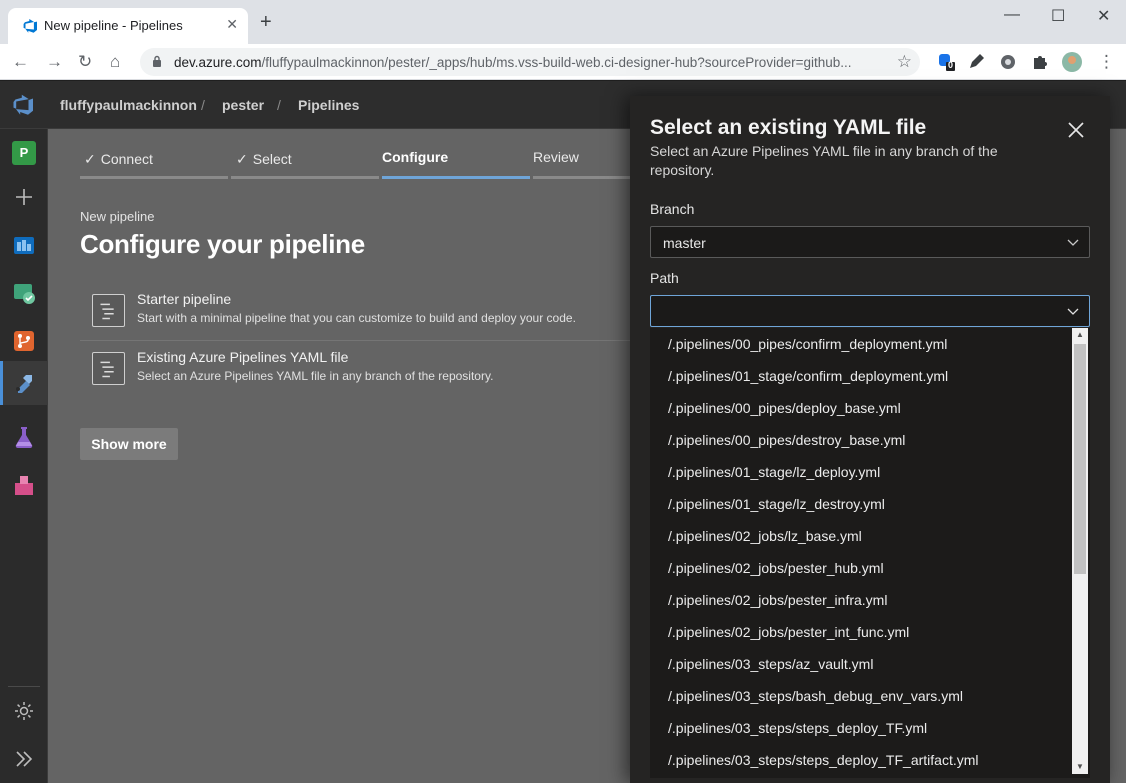 This screenshot has height=783, width=1126. I want to click on back-icon: ←, so click(20, 62).